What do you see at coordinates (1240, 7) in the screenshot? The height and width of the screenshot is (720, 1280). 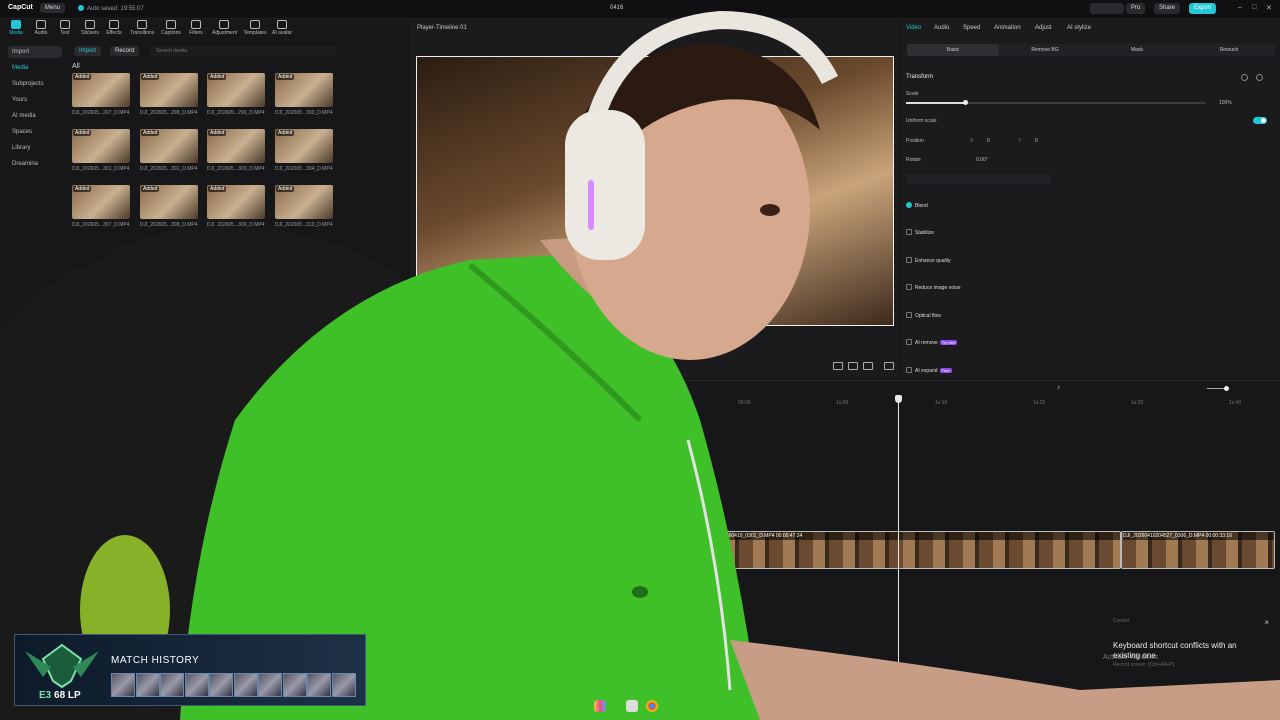 I see `minimize-icon: –` at bounding box center [1240, 7].